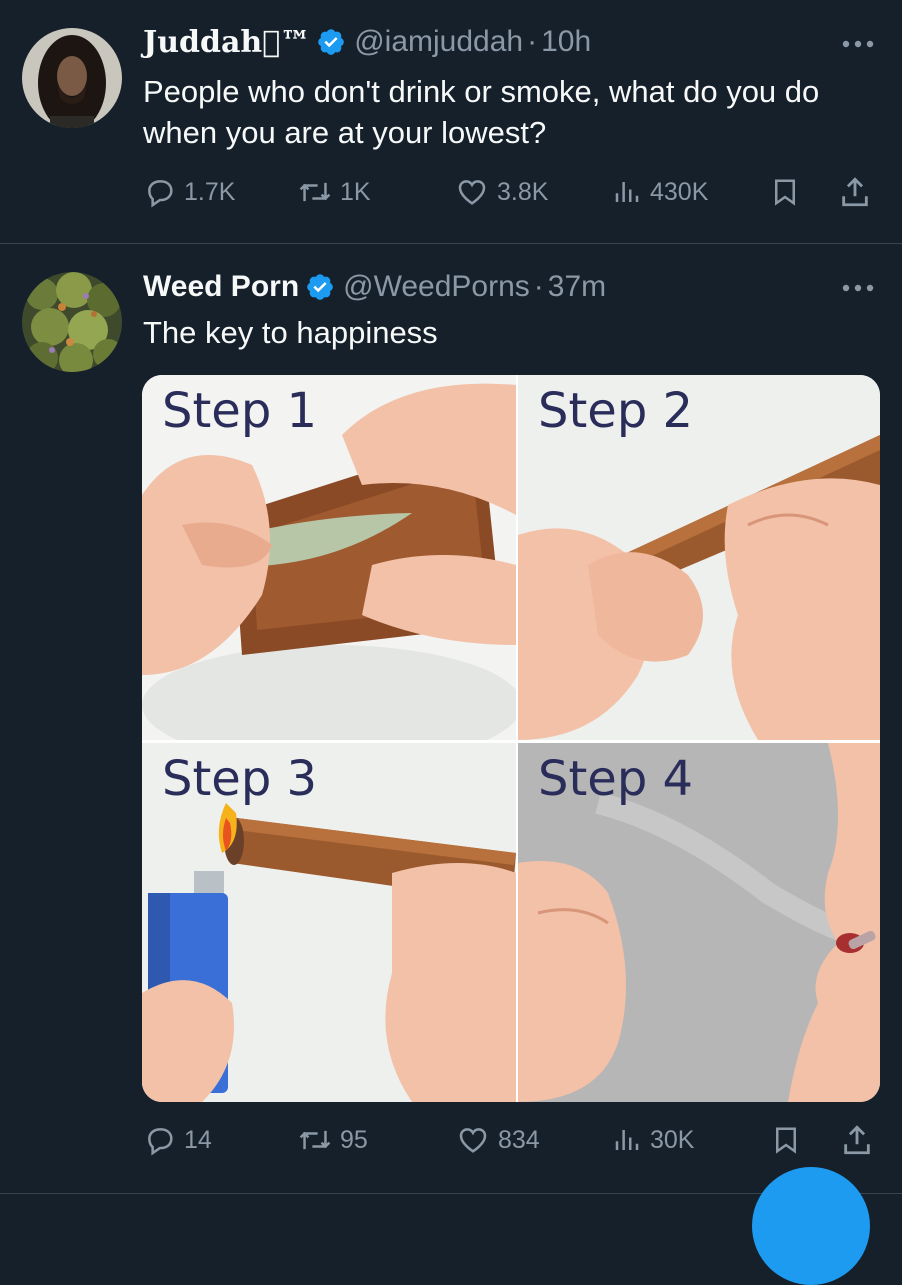 The height and width of the screenshot is (1285, 902). I want to click on step-label: Step 3, so click(240, 779).